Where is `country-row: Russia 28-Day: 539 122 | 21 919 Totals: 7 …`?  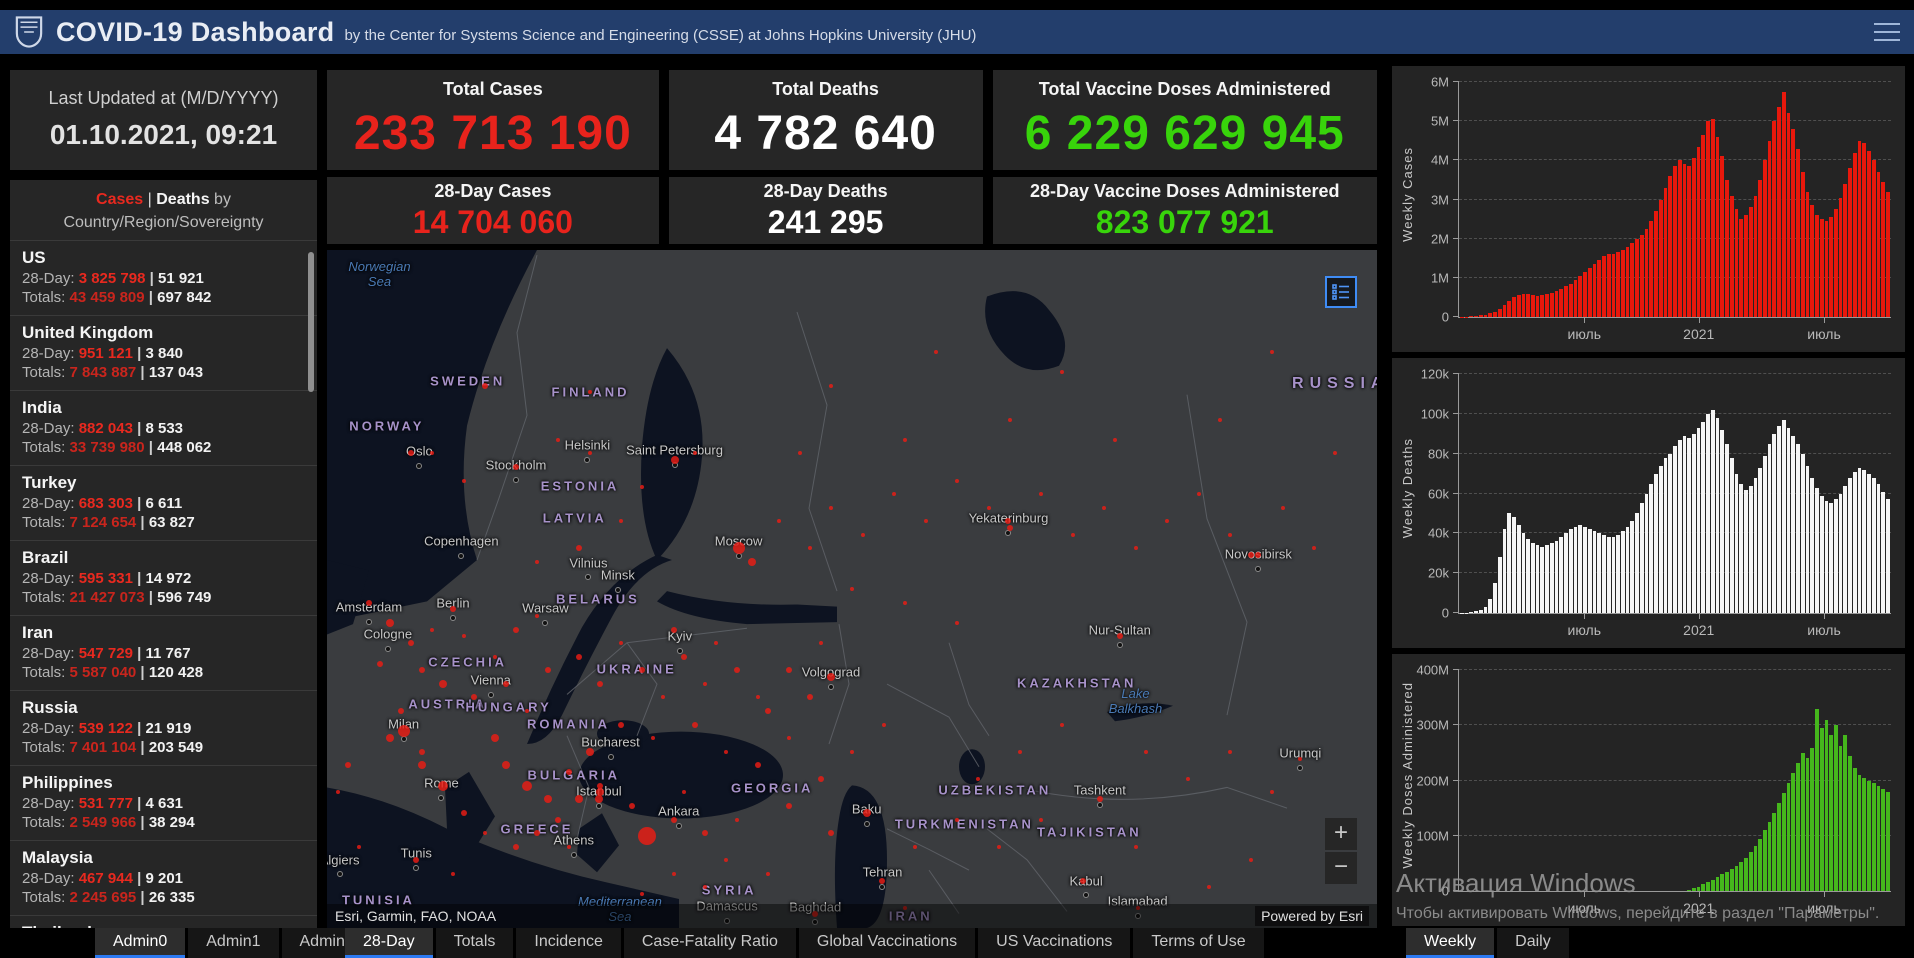 country-row: Russia 28-Day: 539 122 | 21 919 Totals: 7 … is located at coordinates (163, 727).